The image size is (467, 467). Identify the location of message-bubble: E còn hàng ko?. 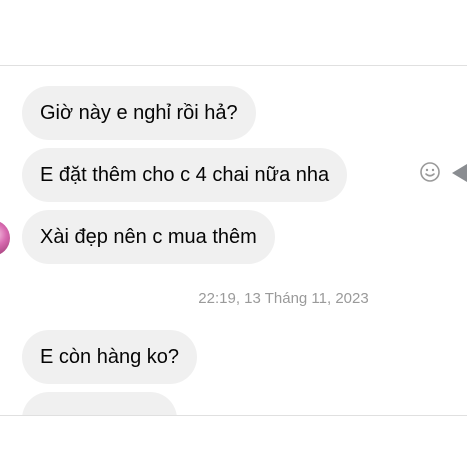
(109, 357).